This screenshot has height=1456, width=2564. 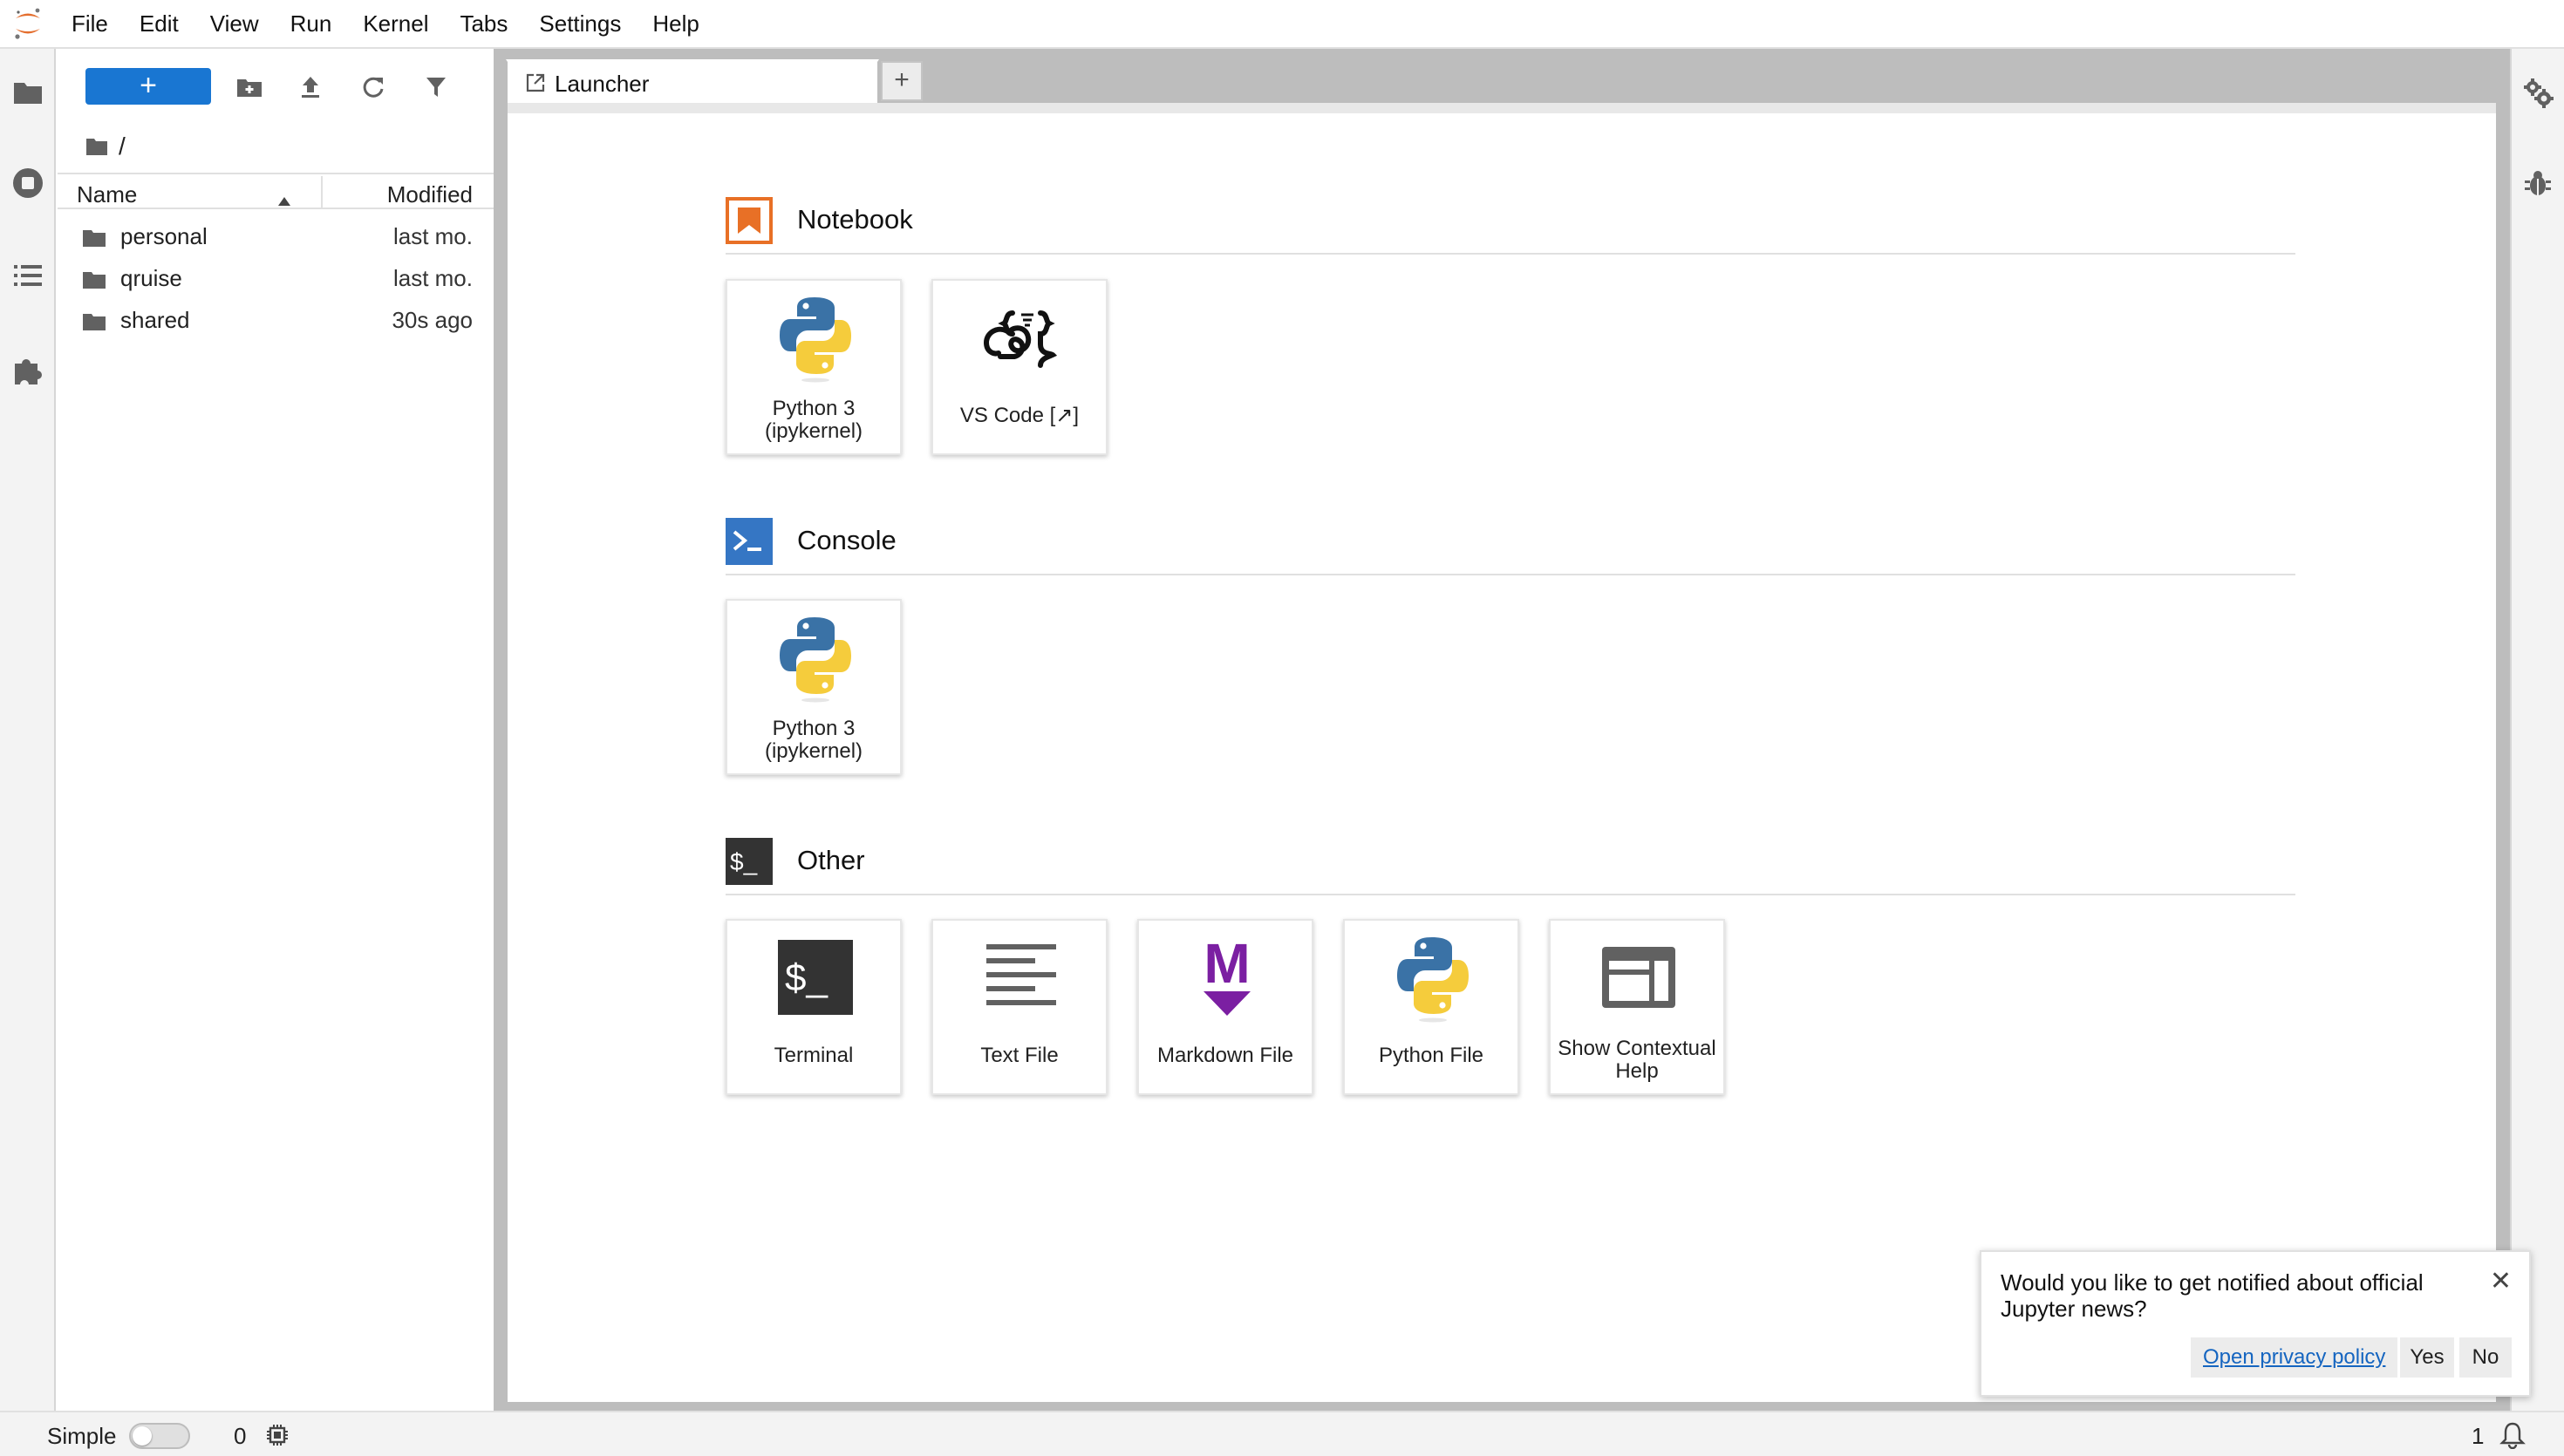 I want to click on file-list-item: shared 30s ago, so click(x=276, y=319).